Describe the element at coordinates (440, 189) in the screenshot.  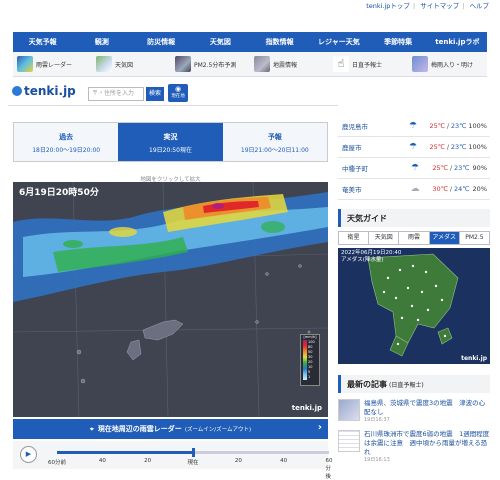
I see `high-temp: 30℃` at that location.